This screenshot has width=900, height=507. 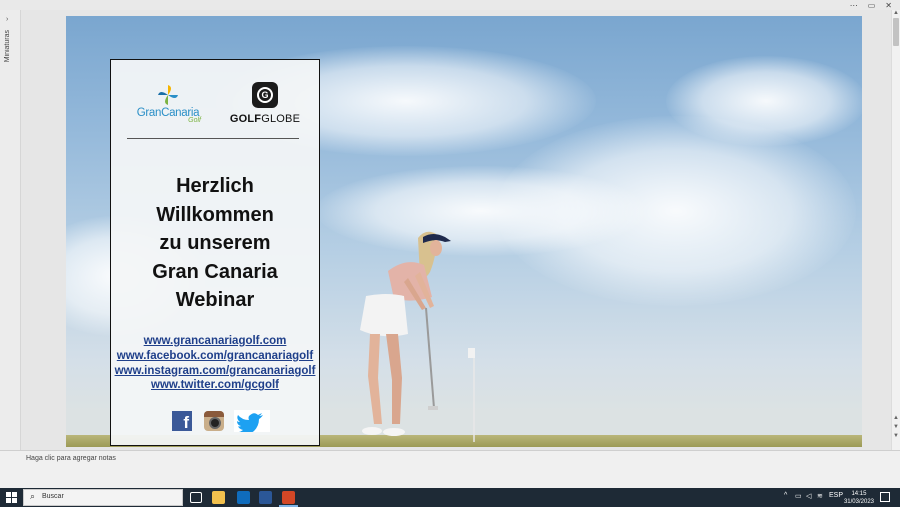 What do you see at coordinates (215, 385) in the screenshot?
I see `twitter-link: www.twitter.com/gcgolf` at bounding box center [215, 385].